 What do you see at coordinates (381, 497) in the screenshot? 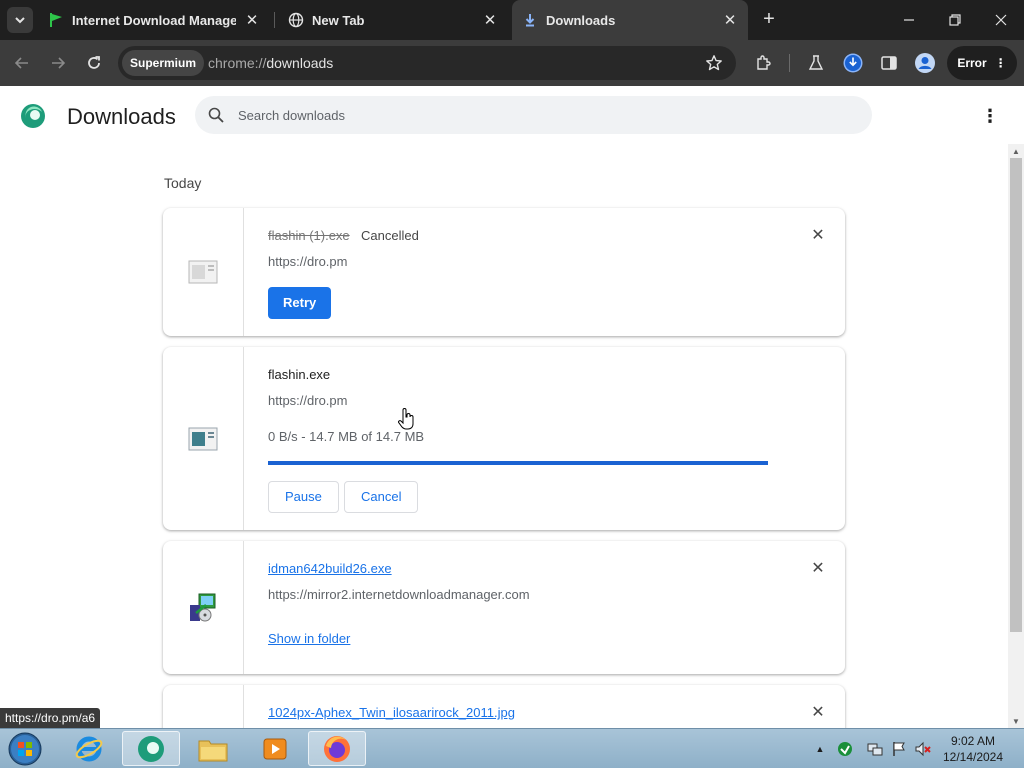
I see `cancel-button: Cancel` at bounding box center [381, 497].